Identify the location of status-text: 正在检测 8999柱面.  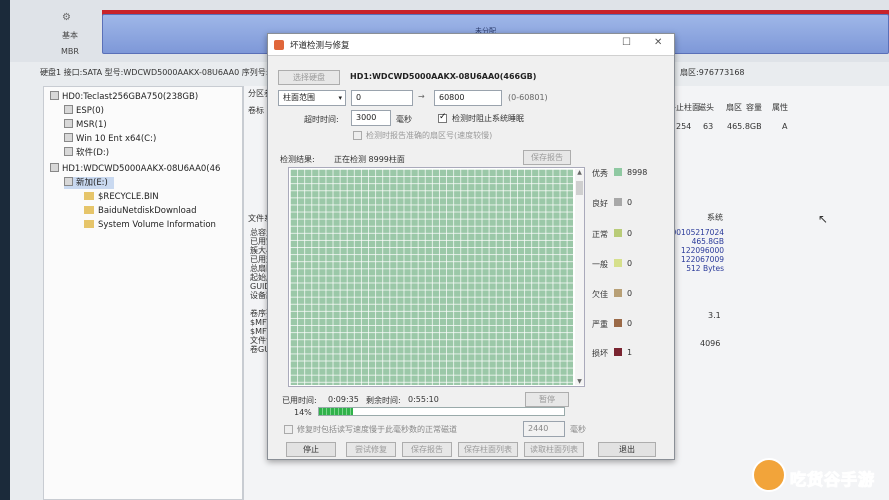
(369, 159).